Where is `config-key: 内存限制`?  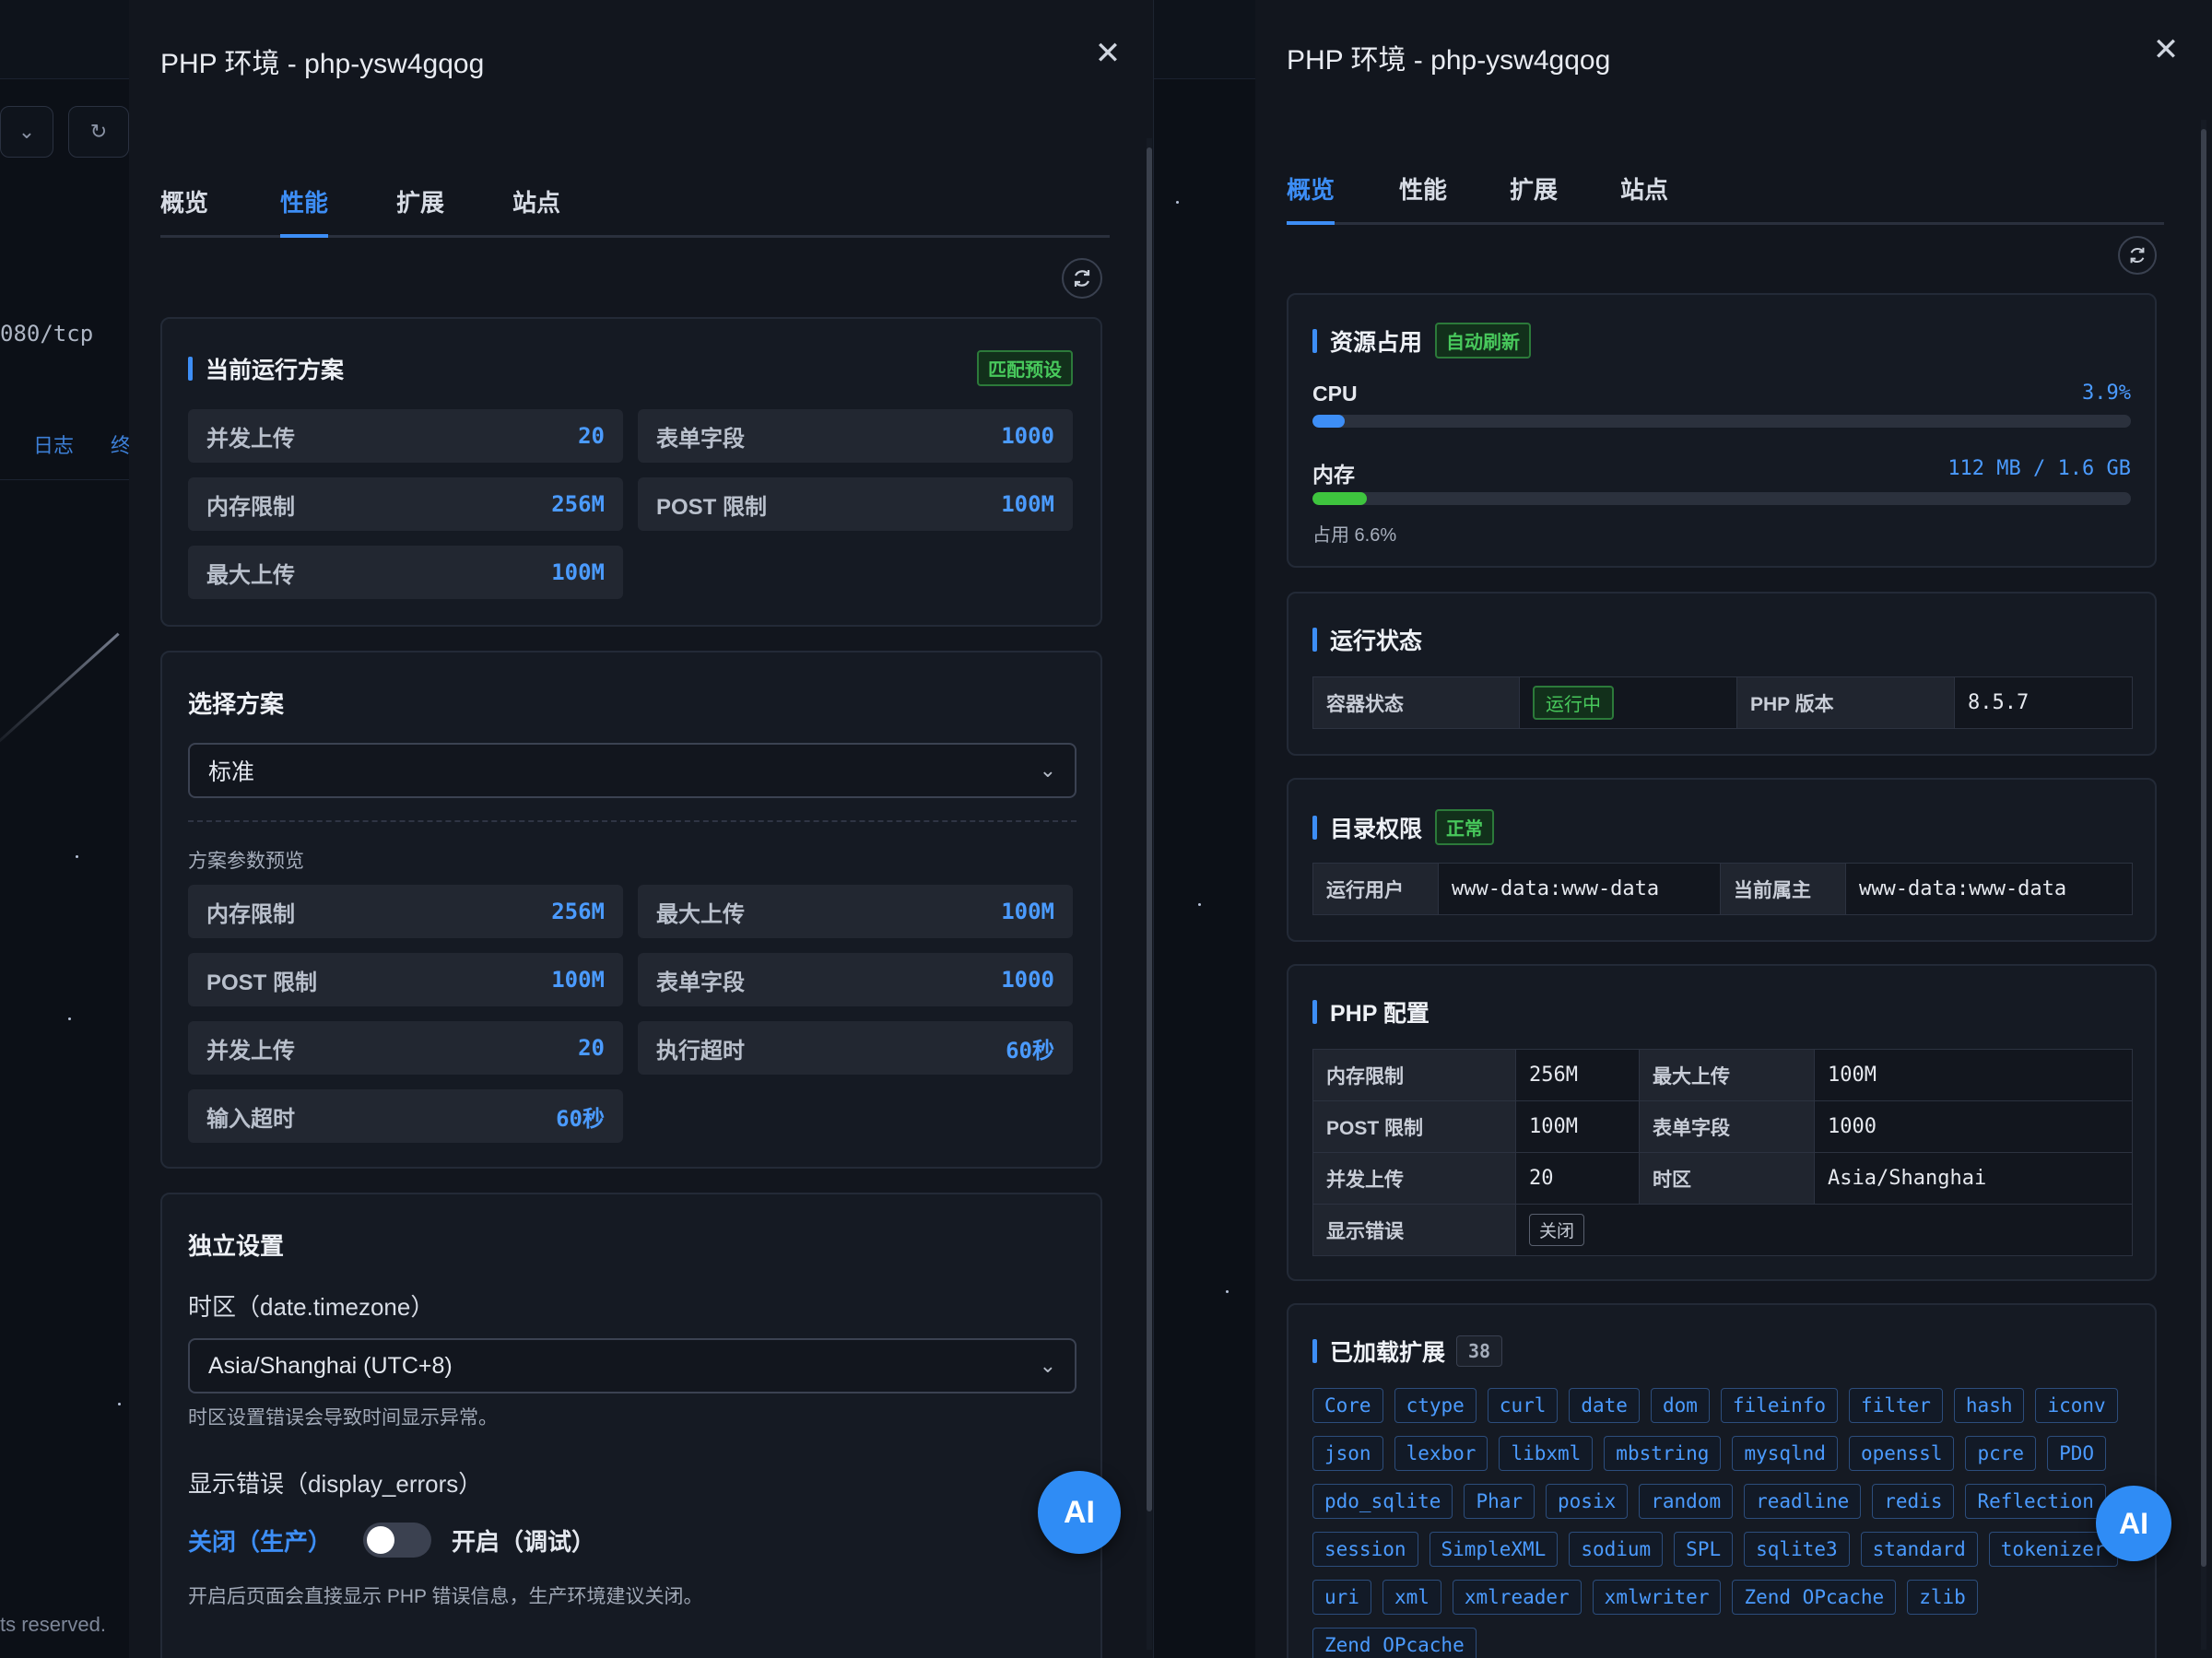 config-key: 内存限制 is located at coordinates (1414, 1075).